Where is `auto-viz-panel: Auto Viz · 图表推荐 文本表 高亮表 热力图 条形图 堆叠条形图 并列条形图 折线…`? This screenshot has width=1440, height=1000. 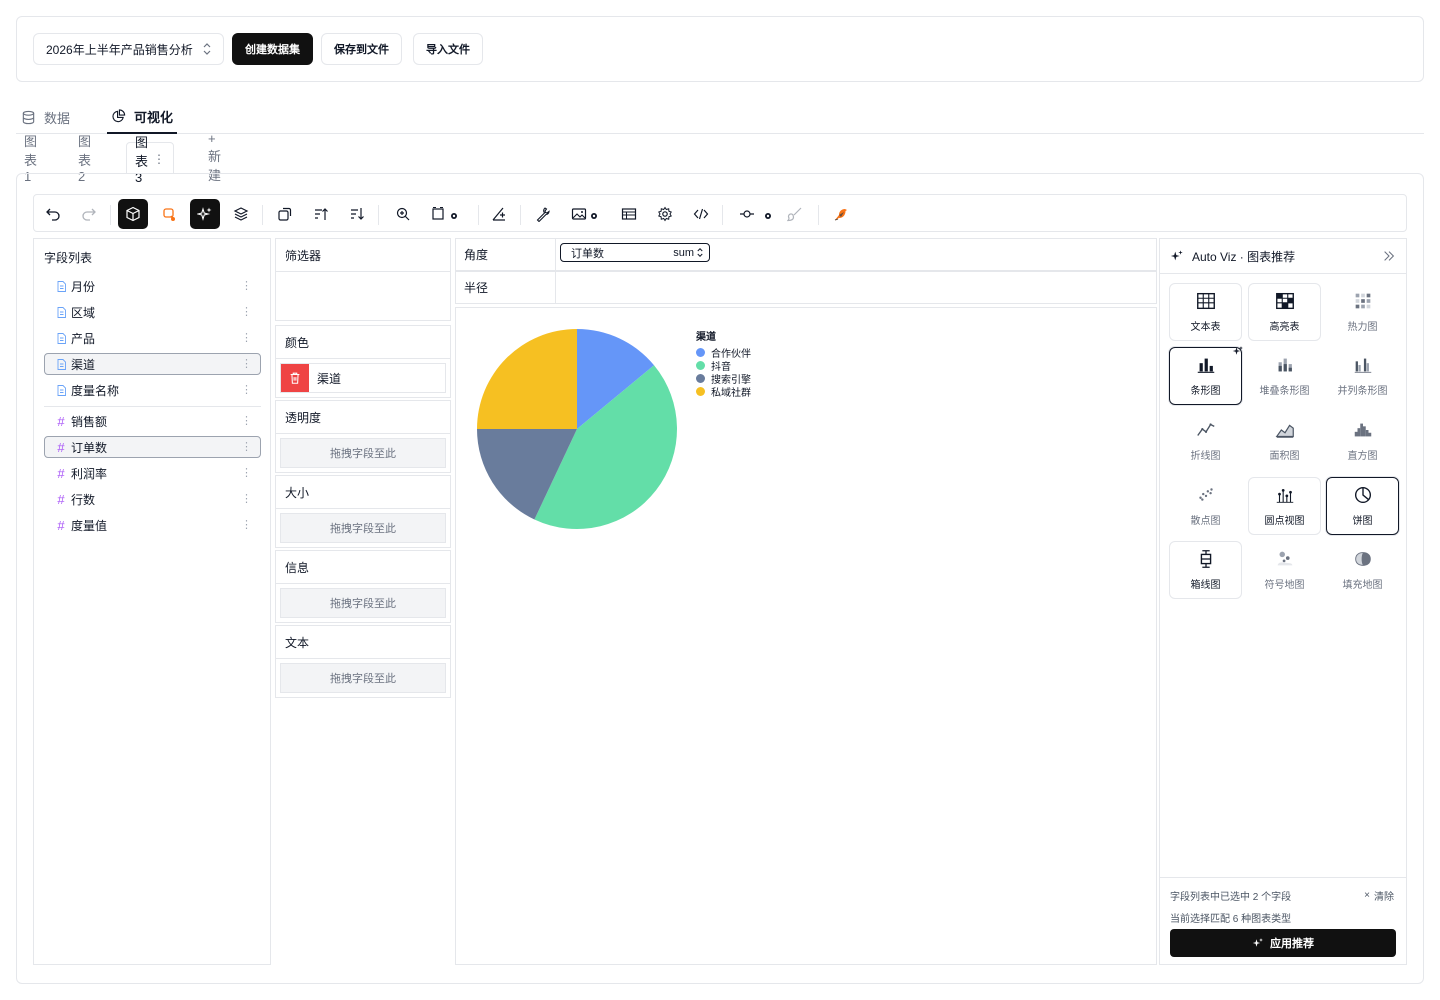
auto-viz-panel: Auto Viz · 图表推荐 文本表 高亮表 热力图 条形图 堆叠条形图 并列条形图 折线… is located at coordinates (1283, 601).